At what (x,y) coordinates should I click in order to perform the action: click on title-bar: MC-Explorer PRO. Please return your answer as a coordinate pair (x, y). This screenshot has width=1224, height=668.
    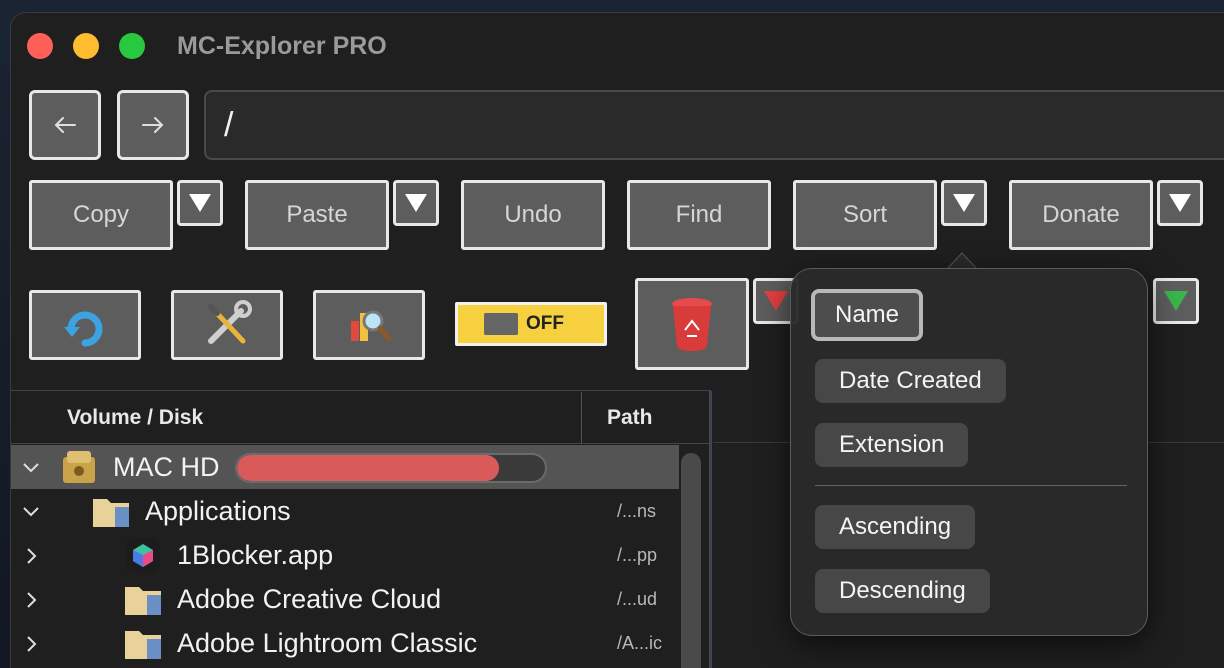
    Looking at the image, I should click on (617, 45).